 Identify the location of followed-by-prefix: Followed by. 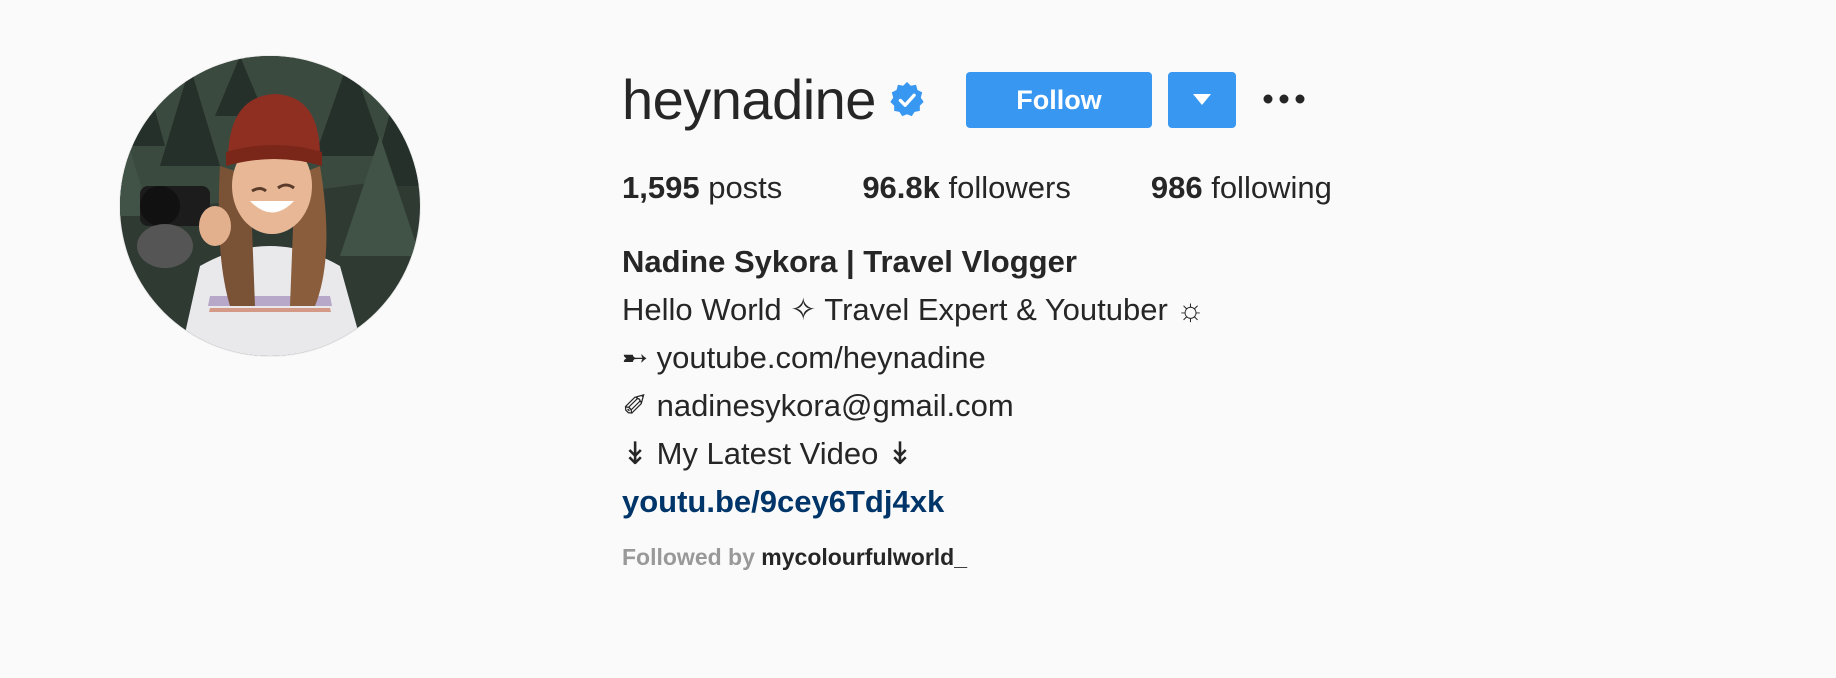
(688, 557).